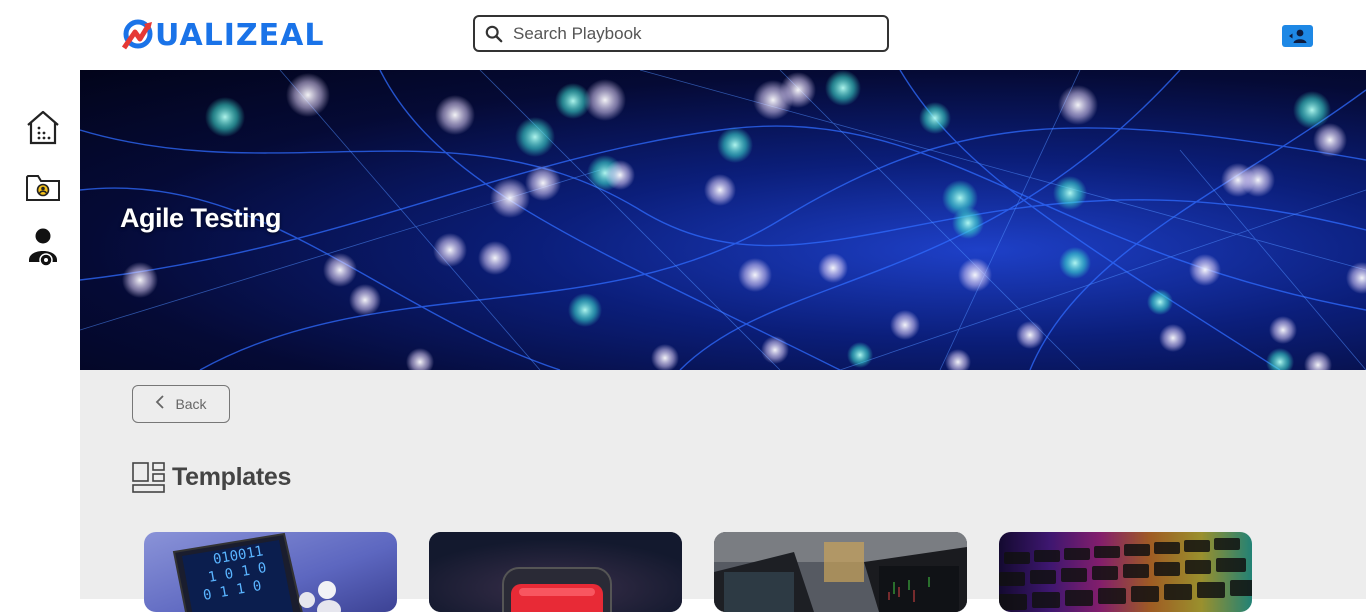 The height and width of the screenshot is (612, 1366). I want to click on search-input, so click(693, 33).